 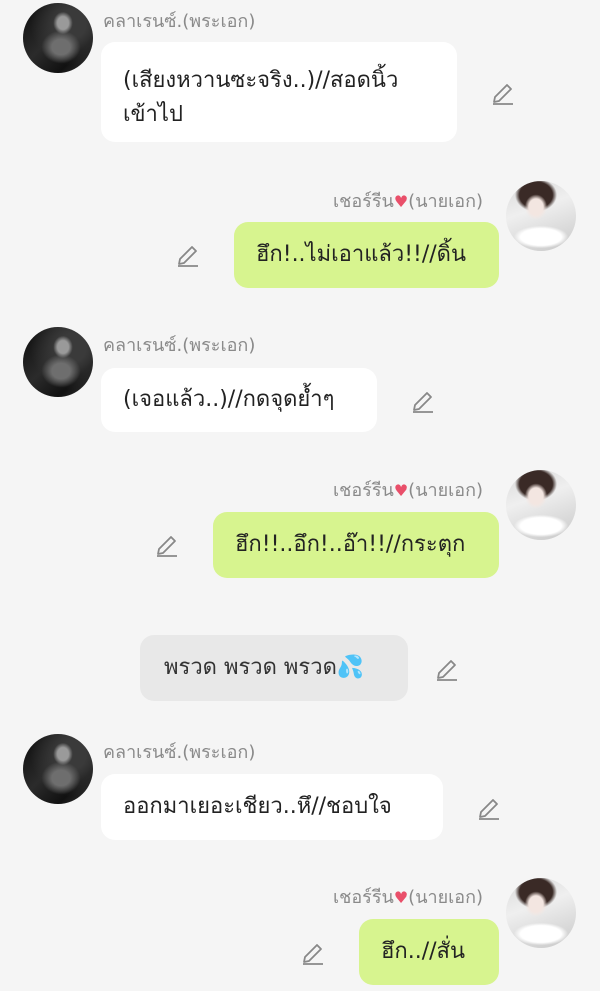 I want to click on message-text: ออกมาเยอะเชียว..หึ//ชอบใจ, so click(x=257, y=806).